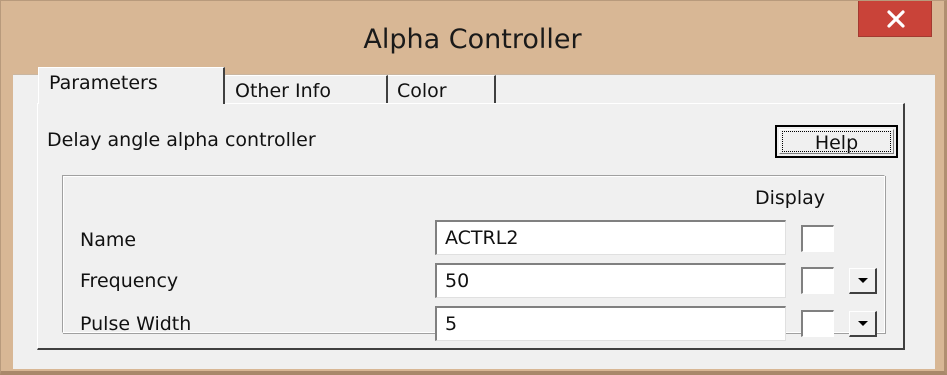 The height and width of the screenshot is (375, 947). What do you see at coordinates (817, 280) in the screenshot?
I see `frequency-display-checkbox` at bounding box center [817, 280].